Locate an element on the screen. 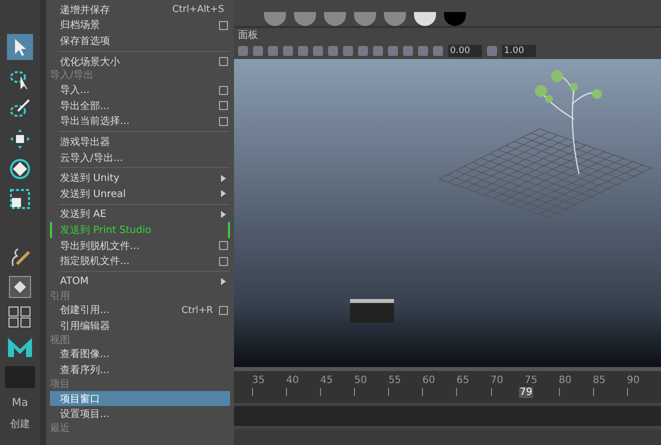  paint-select-icon is located at coordinates (20, 109).